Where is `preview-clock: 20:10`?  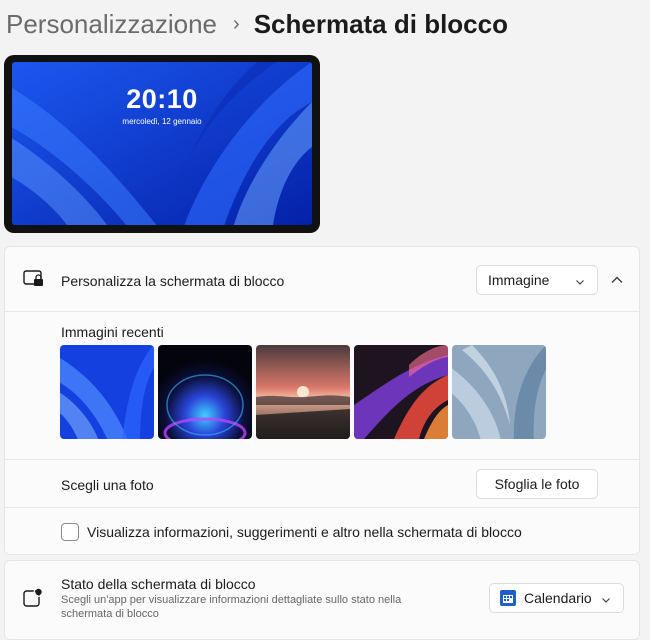
preview-clock: 20:10 is located at coordinates (162, 99).